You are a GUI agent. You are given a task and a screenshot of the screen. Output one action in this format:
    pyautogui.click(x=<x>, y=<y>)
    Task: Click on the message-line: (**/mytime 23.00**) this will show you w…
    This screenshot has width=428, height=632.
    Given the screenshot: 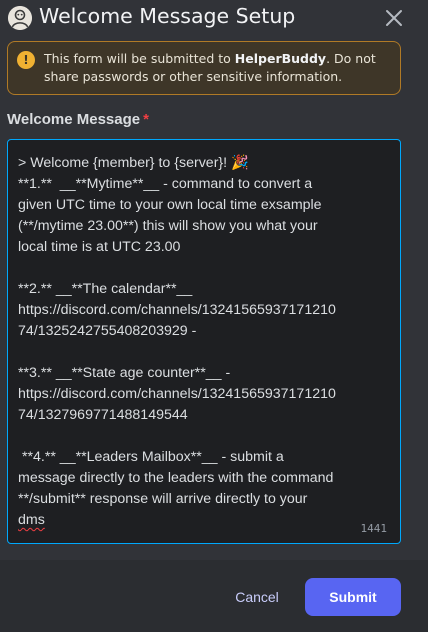 What is the action you would take?
    pyautogui.click(x=168, y=226)
    